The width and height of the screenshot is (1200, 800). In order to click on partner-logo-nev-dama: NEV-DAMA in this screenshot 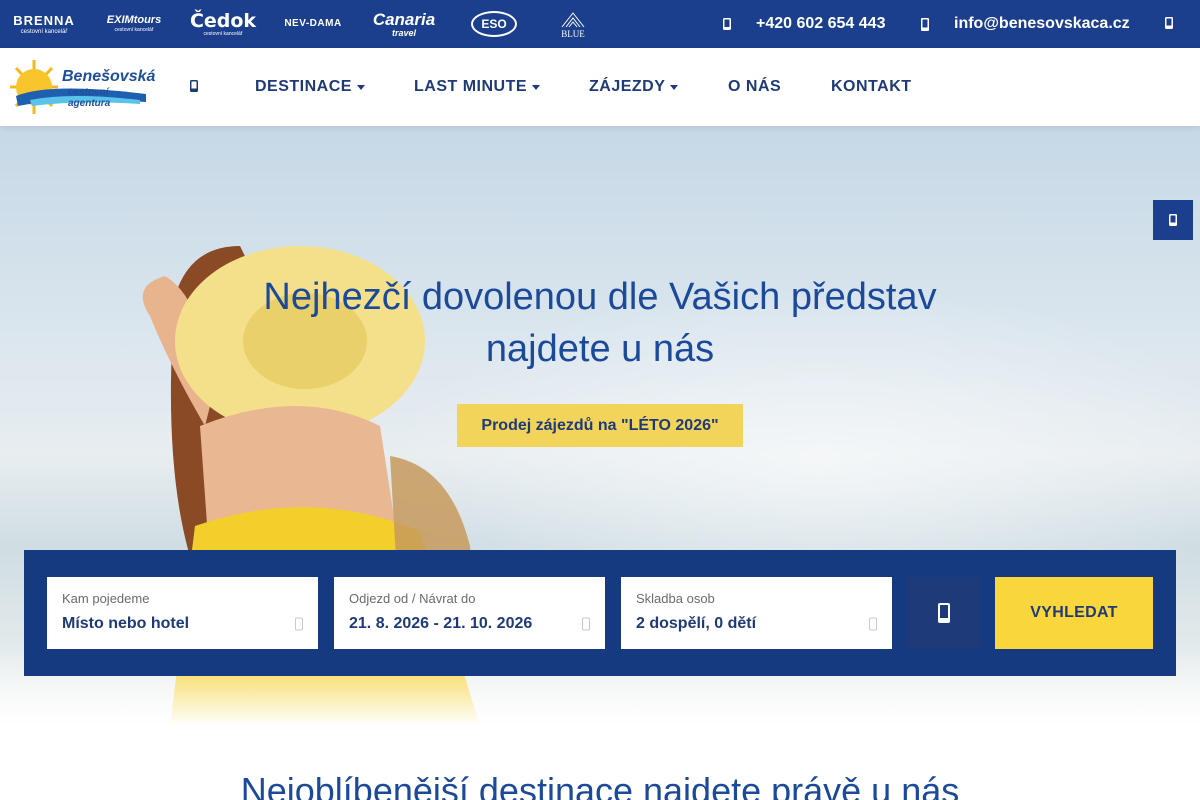, I will do `click(313, 24)`.